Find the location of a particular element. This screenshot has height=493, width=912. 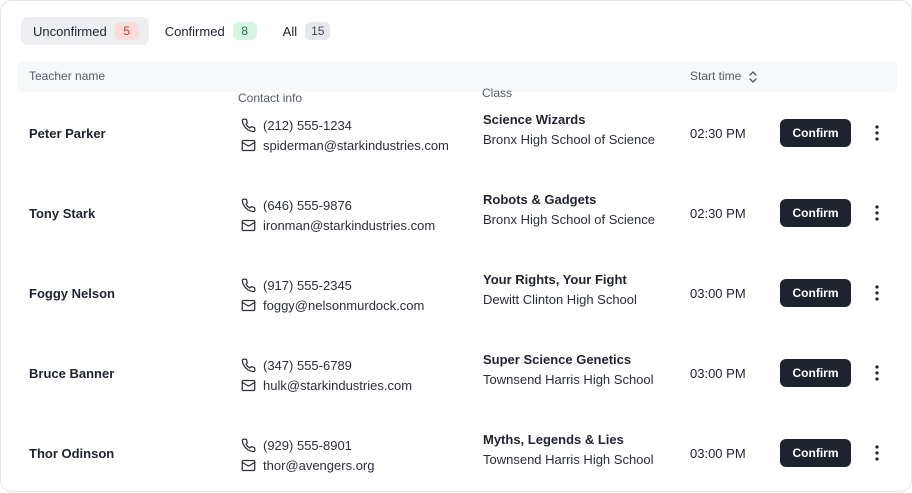

email-address: ironman@starkindustries.com is located at coordinates (349, 225).